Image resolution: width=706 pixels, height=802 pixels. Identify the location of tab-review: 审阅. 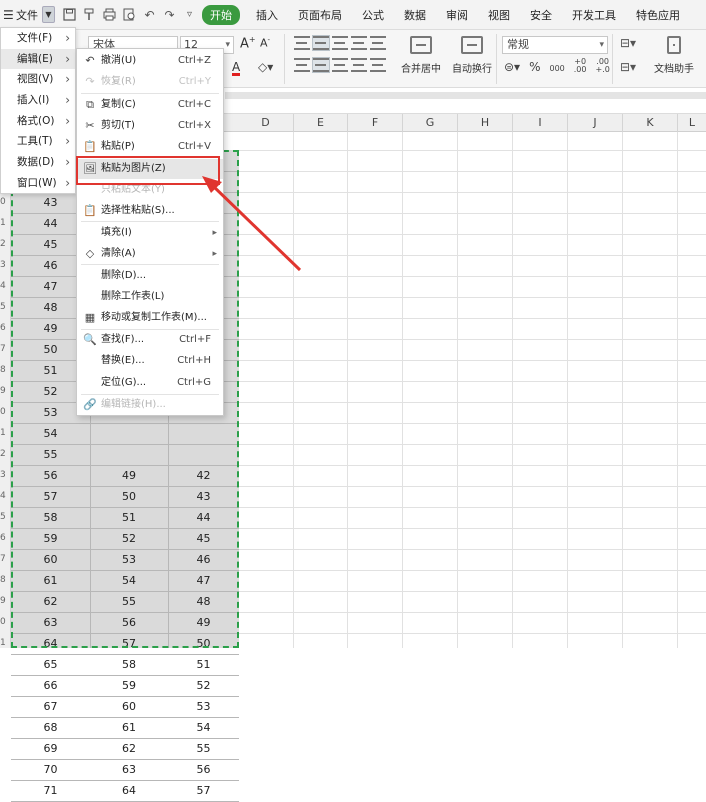
(457, 15).